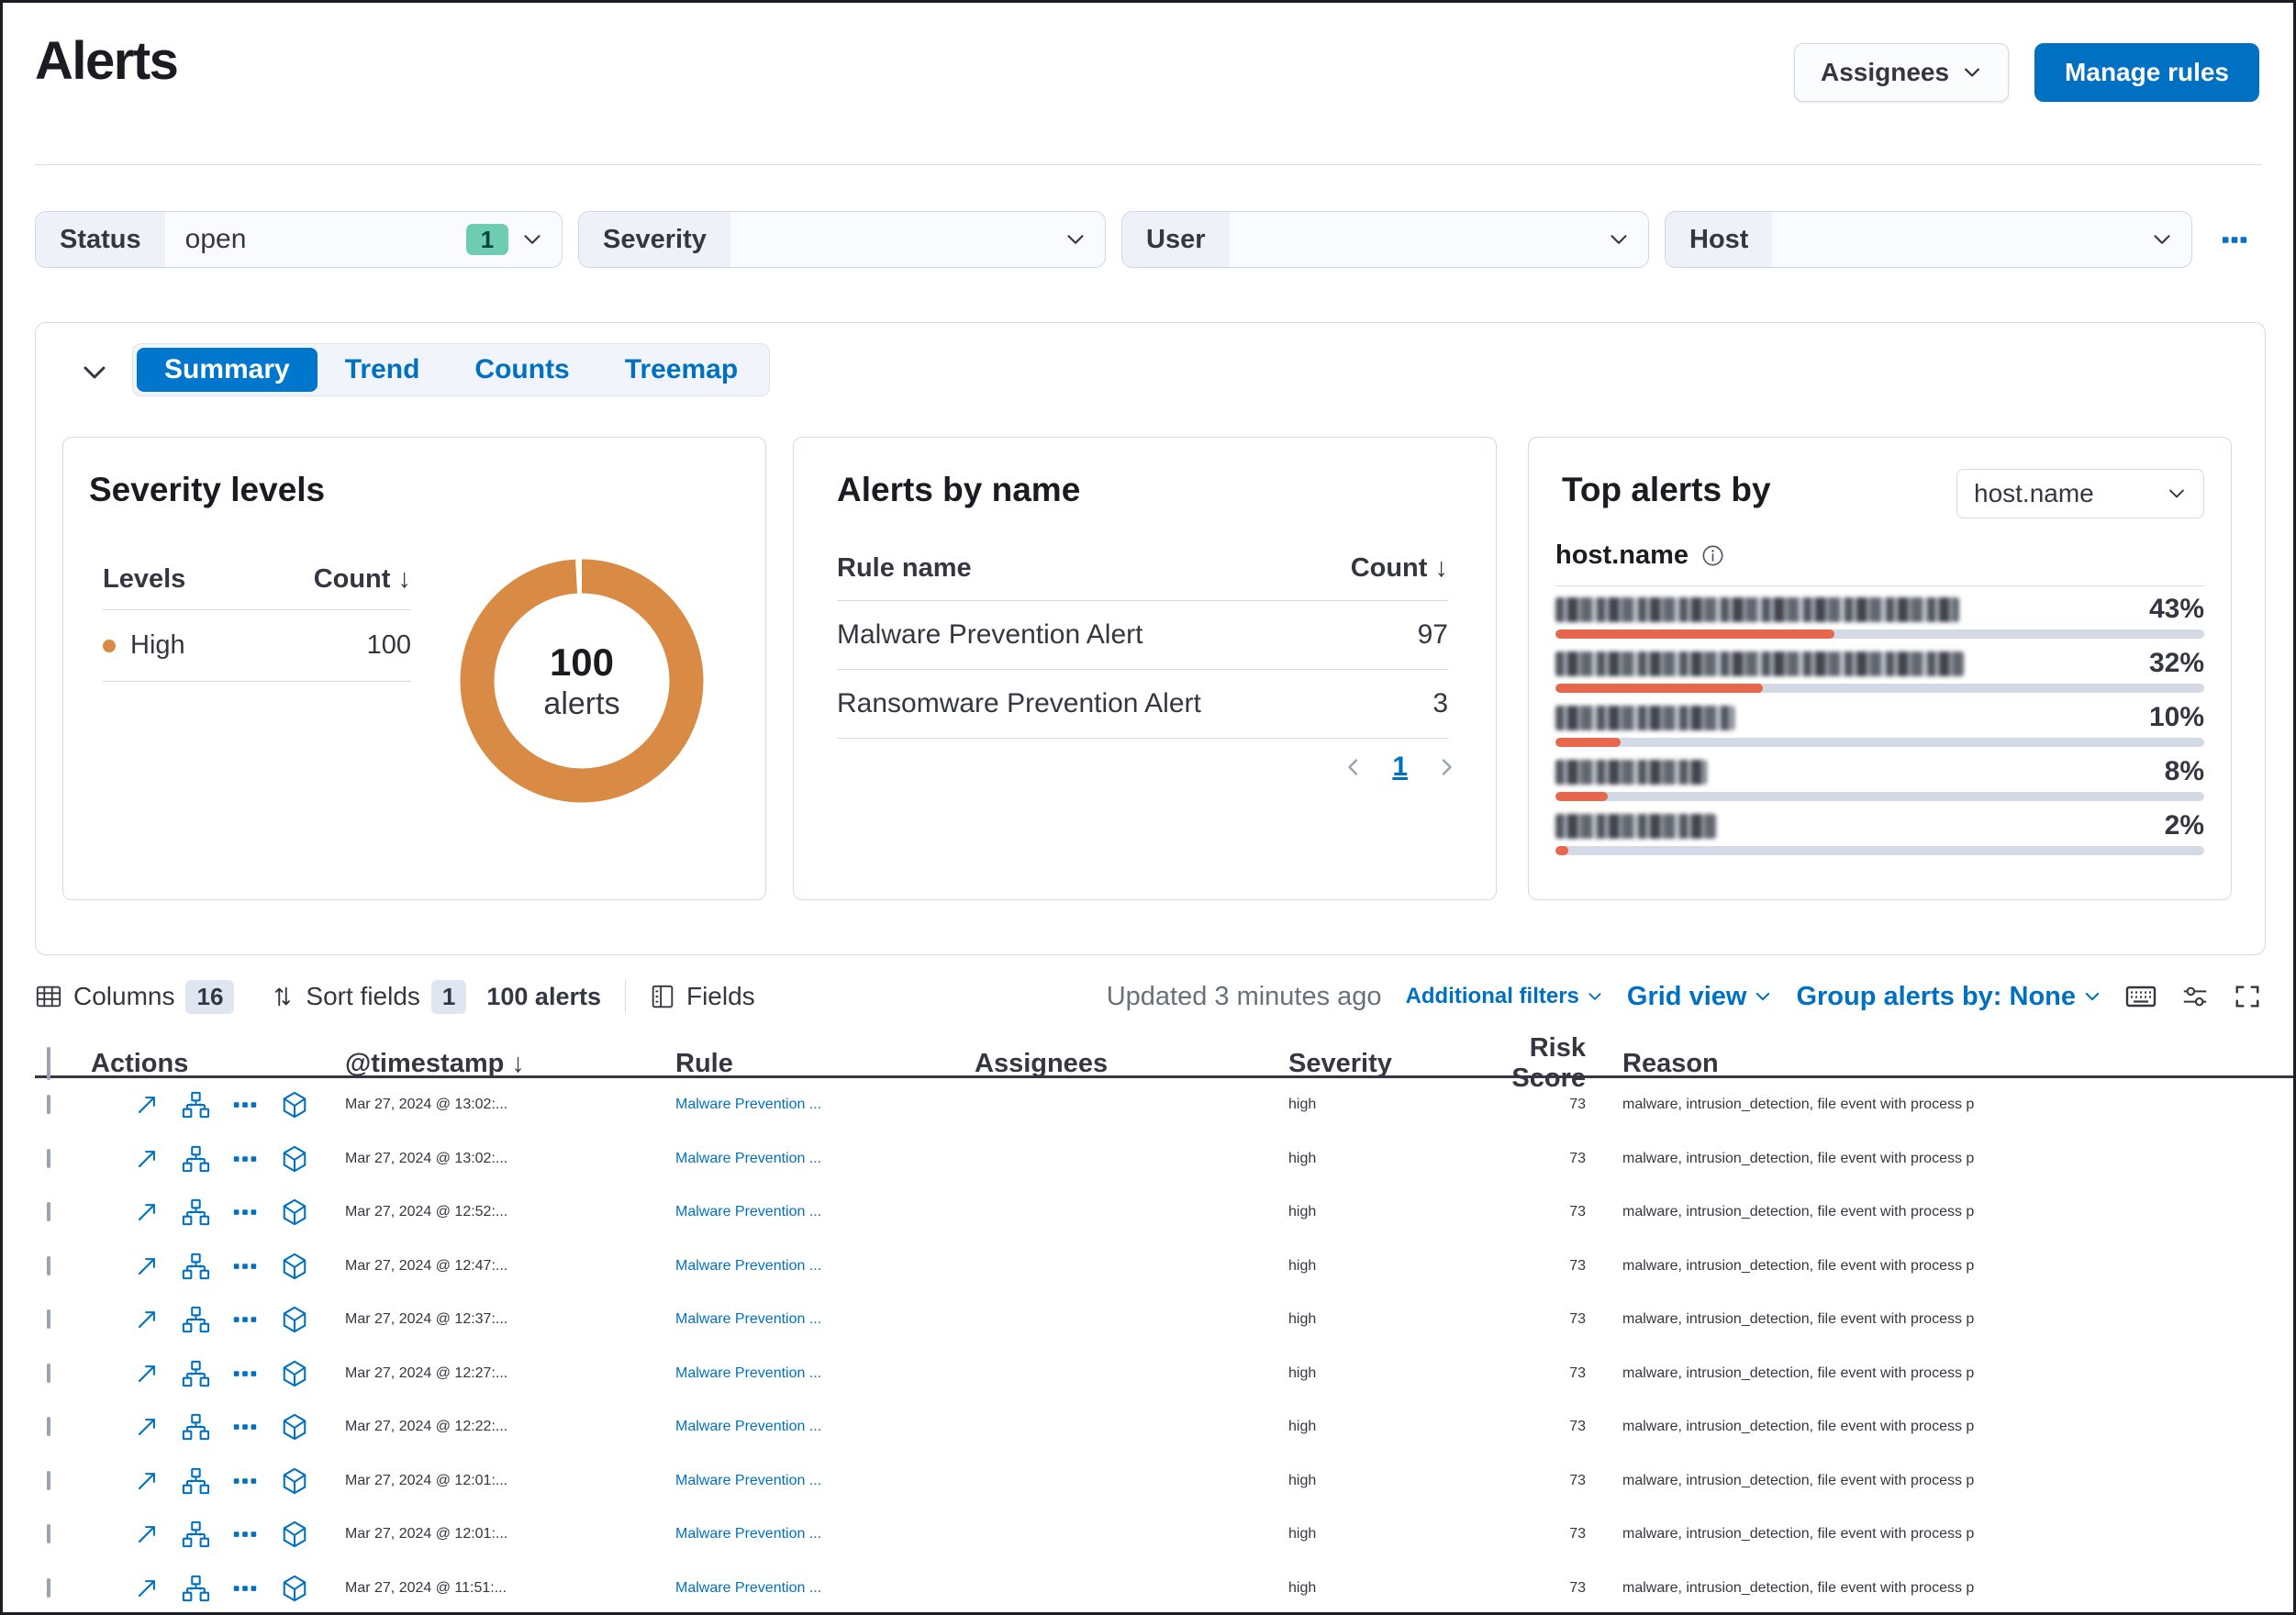 The image size is (2296, 1615). What do you see at coordinates (135, 996) in the screenshot?
I see `columns-button: Columns 16` at bounding box center [135, 996].